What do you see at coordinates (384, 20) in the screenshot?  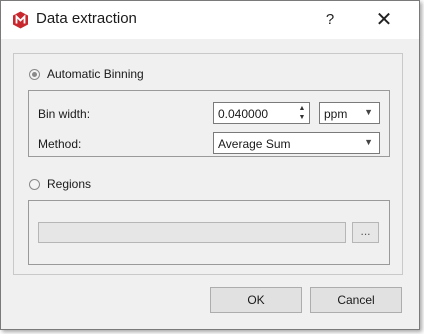 I see `close-button: ✕` at bounding box center [384, 20].